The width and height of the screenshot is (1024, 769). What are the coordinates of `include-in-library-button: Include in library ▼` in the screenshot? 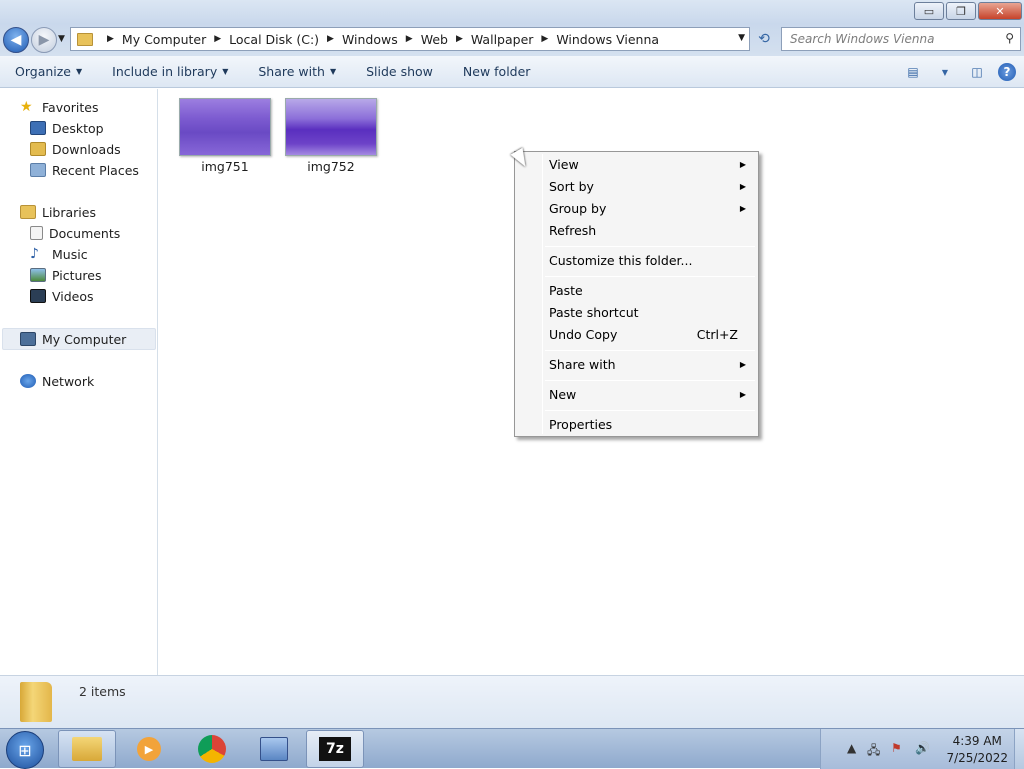 It's located at (170, 72).